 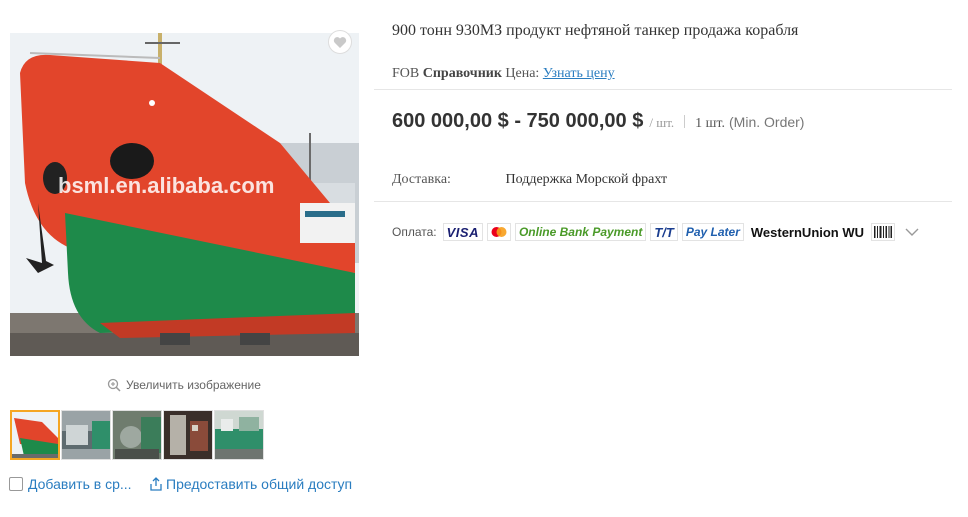 I want to click on fob-price-row: FOB Справочник Цена: Узнать цену, so click(x=503, y=74).